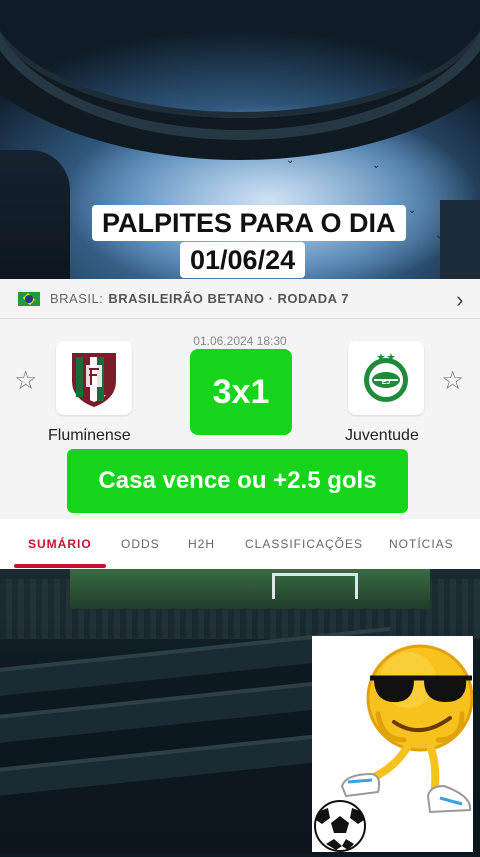 This screenshot has width=480, height=857. Describe the element at coordinates (421, 544) in the screenshot. I see `tab-noticias: NOTÍCIAS` at that location.